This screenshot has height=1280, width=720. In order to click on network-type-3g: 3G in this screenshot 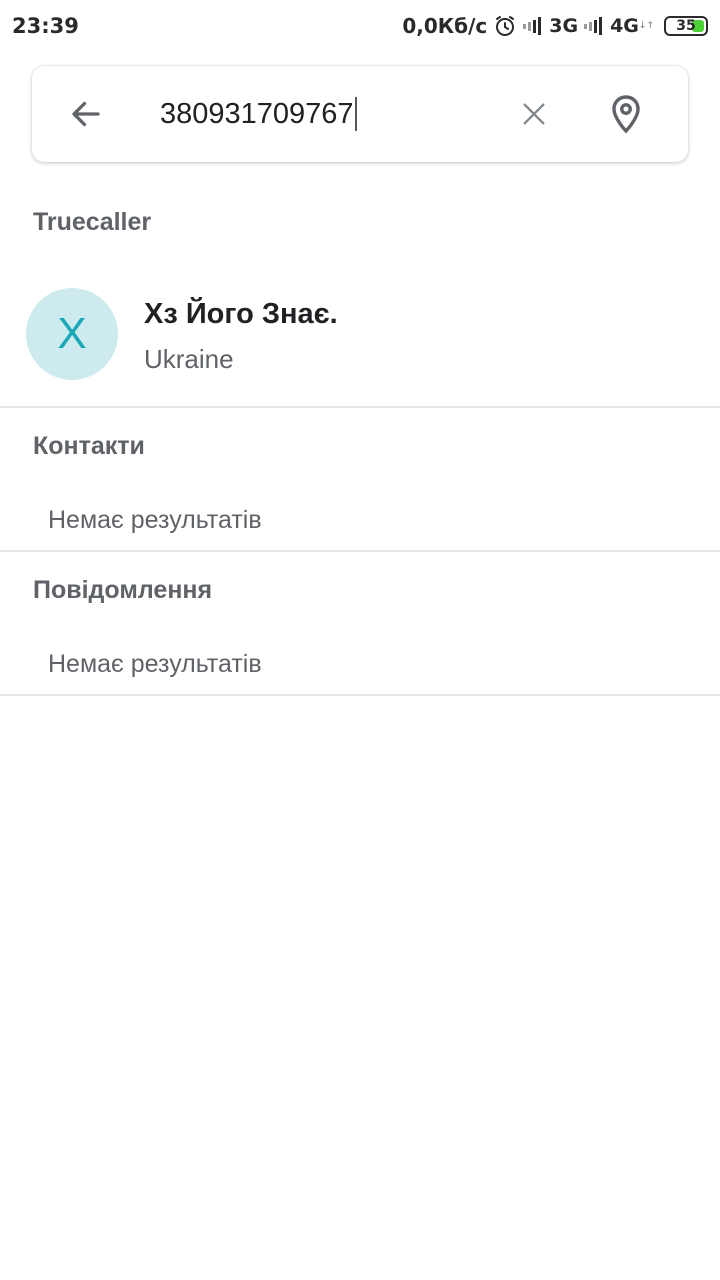, I will do `click(564, 26)`.